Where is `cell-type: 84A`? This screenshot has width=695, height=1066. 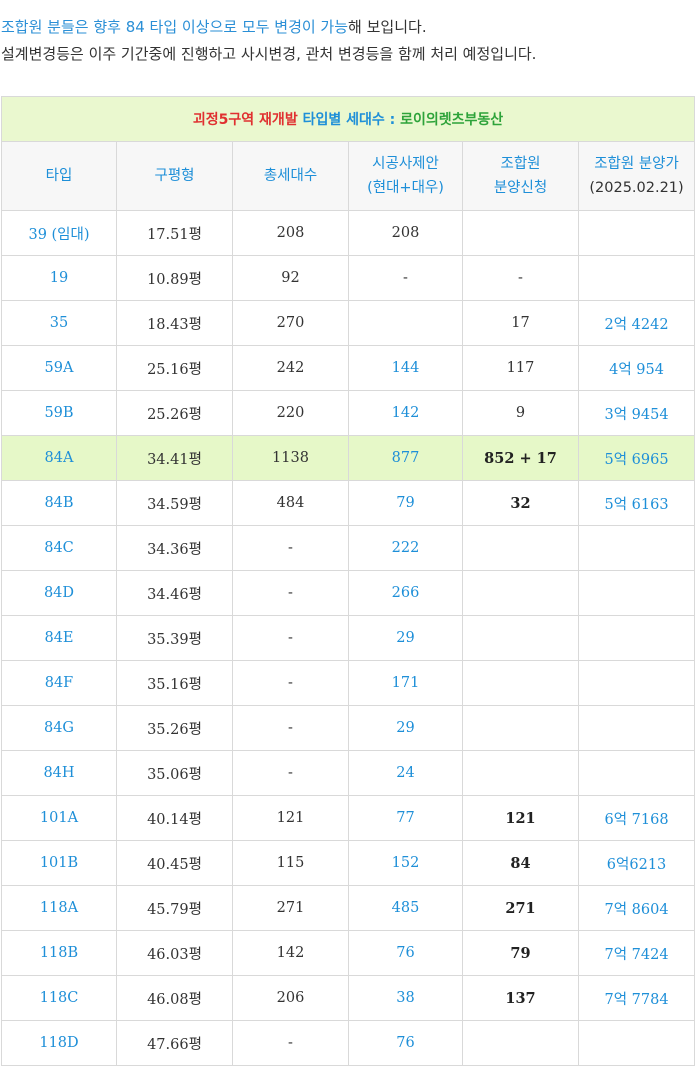
cell-type: 84A is located at coordinates (59, 458).